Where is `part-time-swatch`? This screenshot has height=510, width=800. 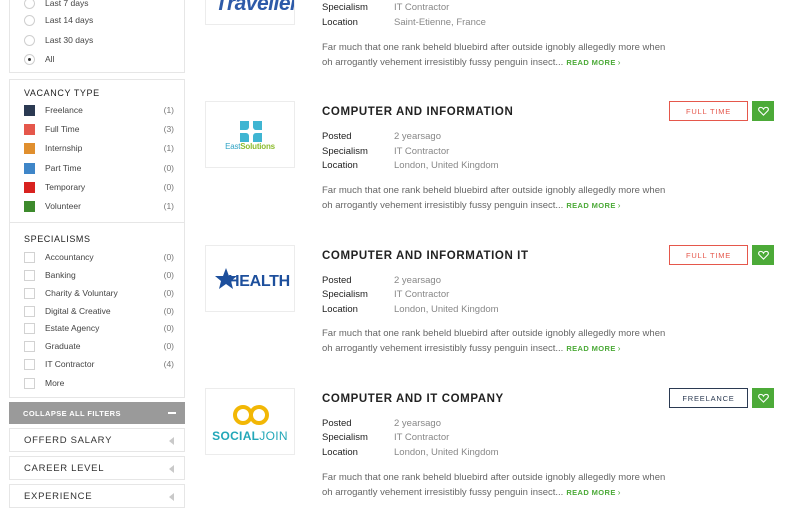
part-time-swatch is located at coordinates (29, 168).